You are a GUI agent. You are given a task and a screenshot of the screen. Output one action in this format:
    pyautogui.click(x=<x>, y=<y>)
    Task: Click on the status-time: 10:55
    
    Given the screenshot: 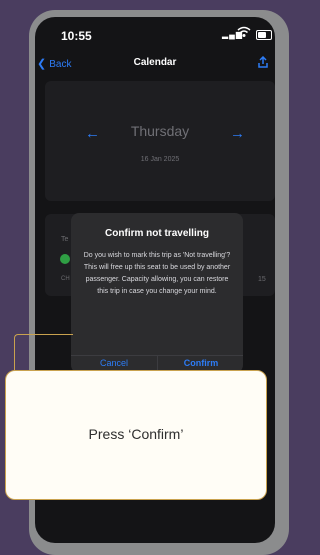 What is the action you would take?
    pyautogui.click(x=76, y=36)
    